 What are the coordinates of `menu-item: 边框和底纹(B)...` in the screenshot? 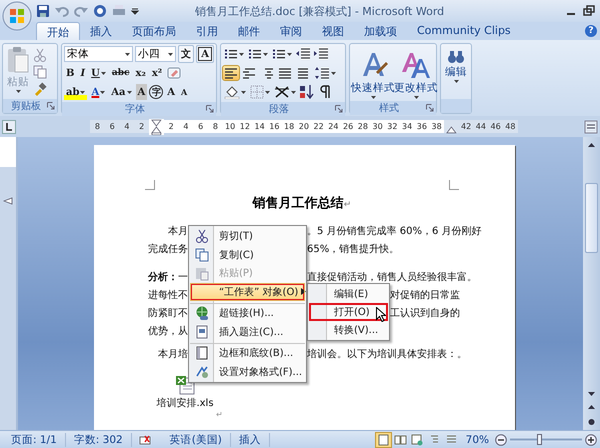 It's located at (247, 352).